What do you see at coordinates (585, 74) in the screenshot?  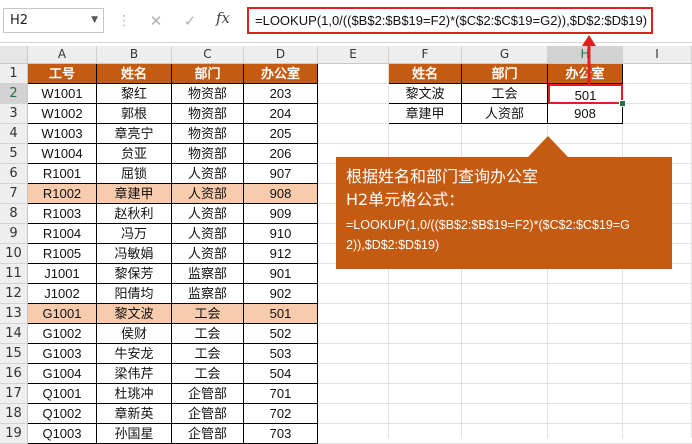 I see `lookup-header-cell: 办公室` at bounding box center [585, 74].